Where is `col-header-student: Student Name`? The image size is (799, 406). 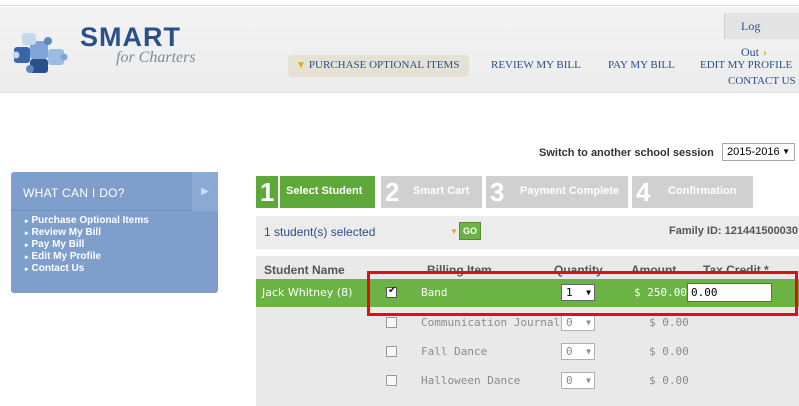 col-header-student: Student Name is located at coordinates (304, 270).